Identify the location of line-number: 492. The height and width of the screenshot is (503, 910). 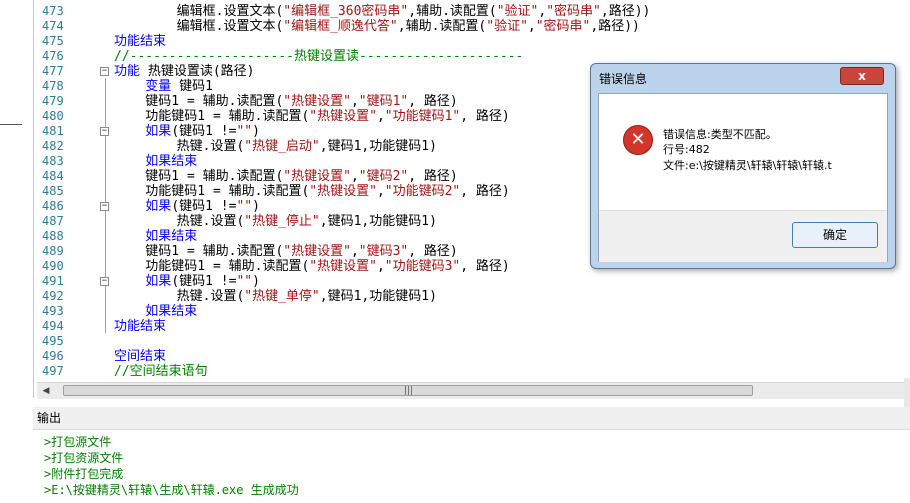
(53, 296).